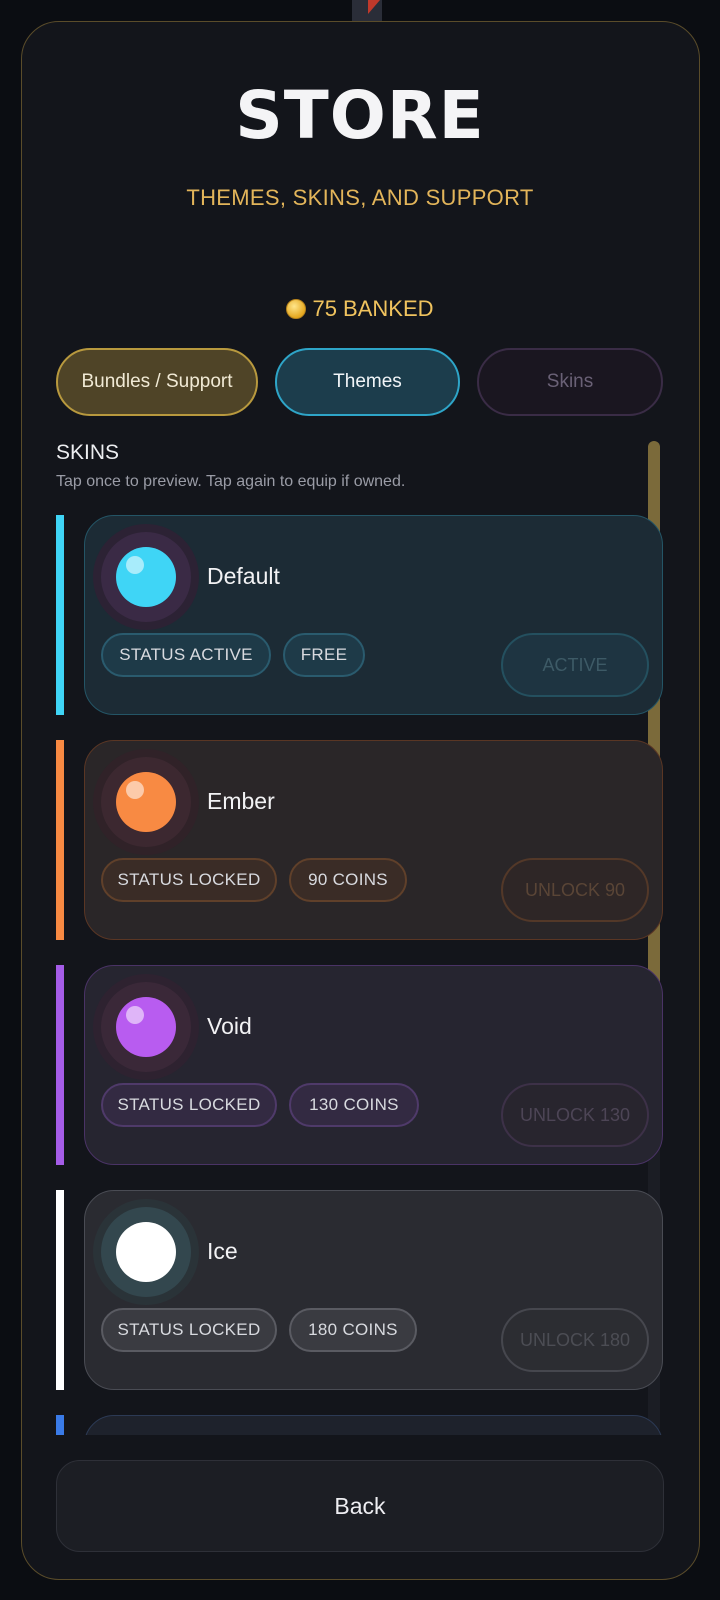 This screenshot has width=720, height=1600. I want to click on unlock-button: UNLOCK 180, so click(575, 1340).